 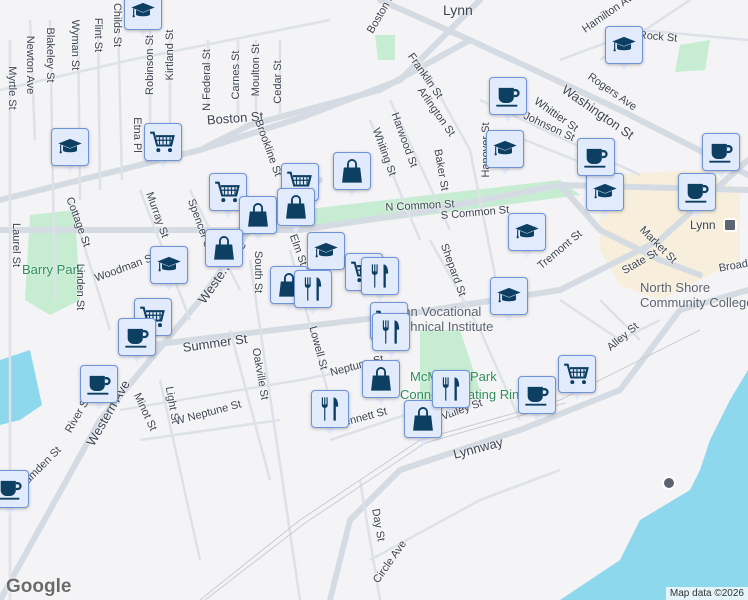 I want to click on water-pond, so click(x=21, y=387).